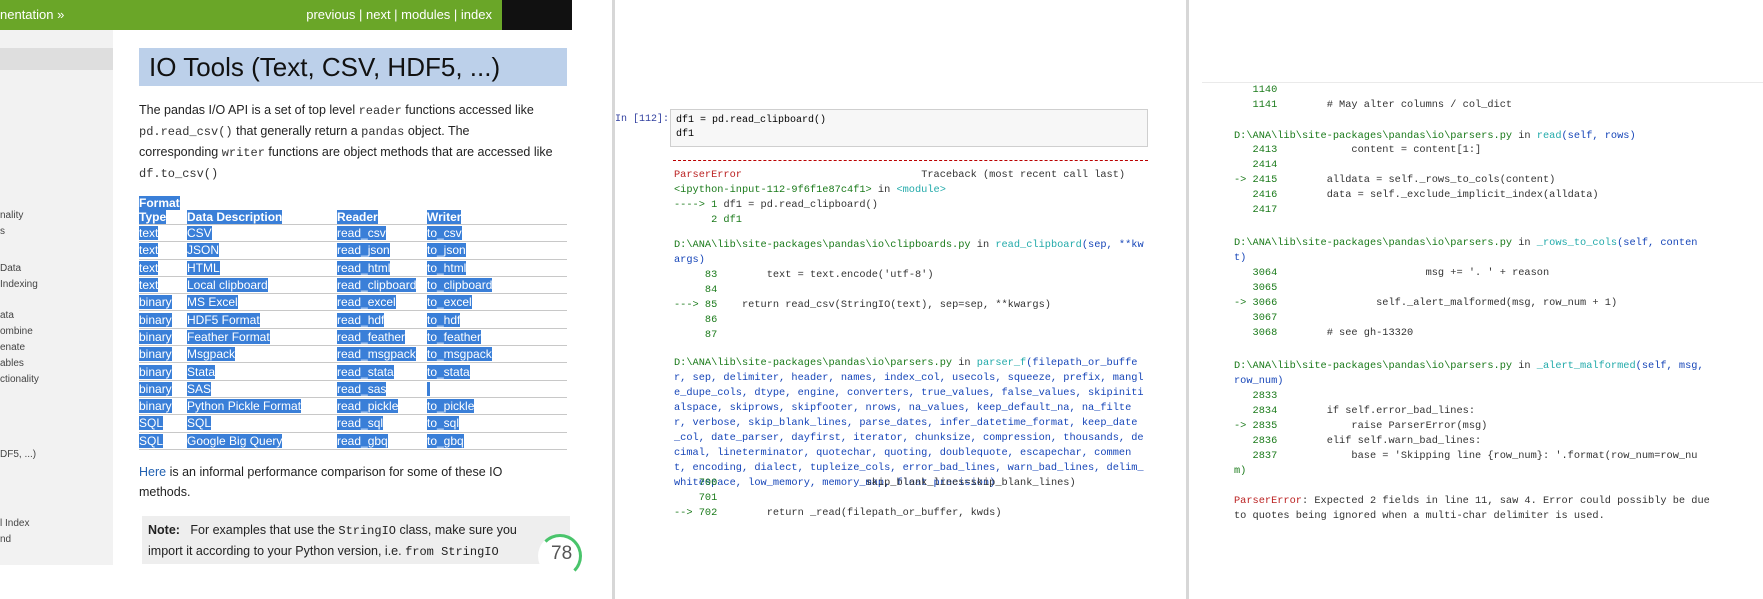 The height and width of the screenshot is (599, 1763). Describe the element at coordinates (56, 59) in the screenshot. I see `sidebar-selected-item` at that location.